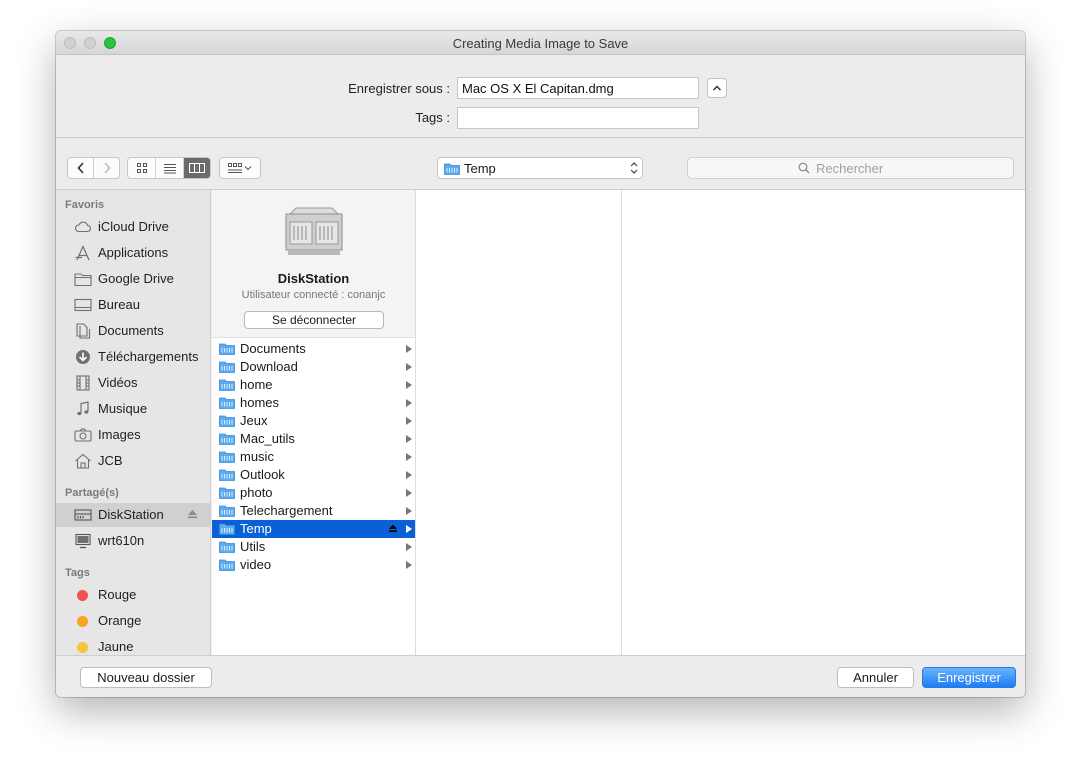 Image resolution: width=1081 pixels, height=777 pixels. I want to click on view-mode-group, so click(169, 168).